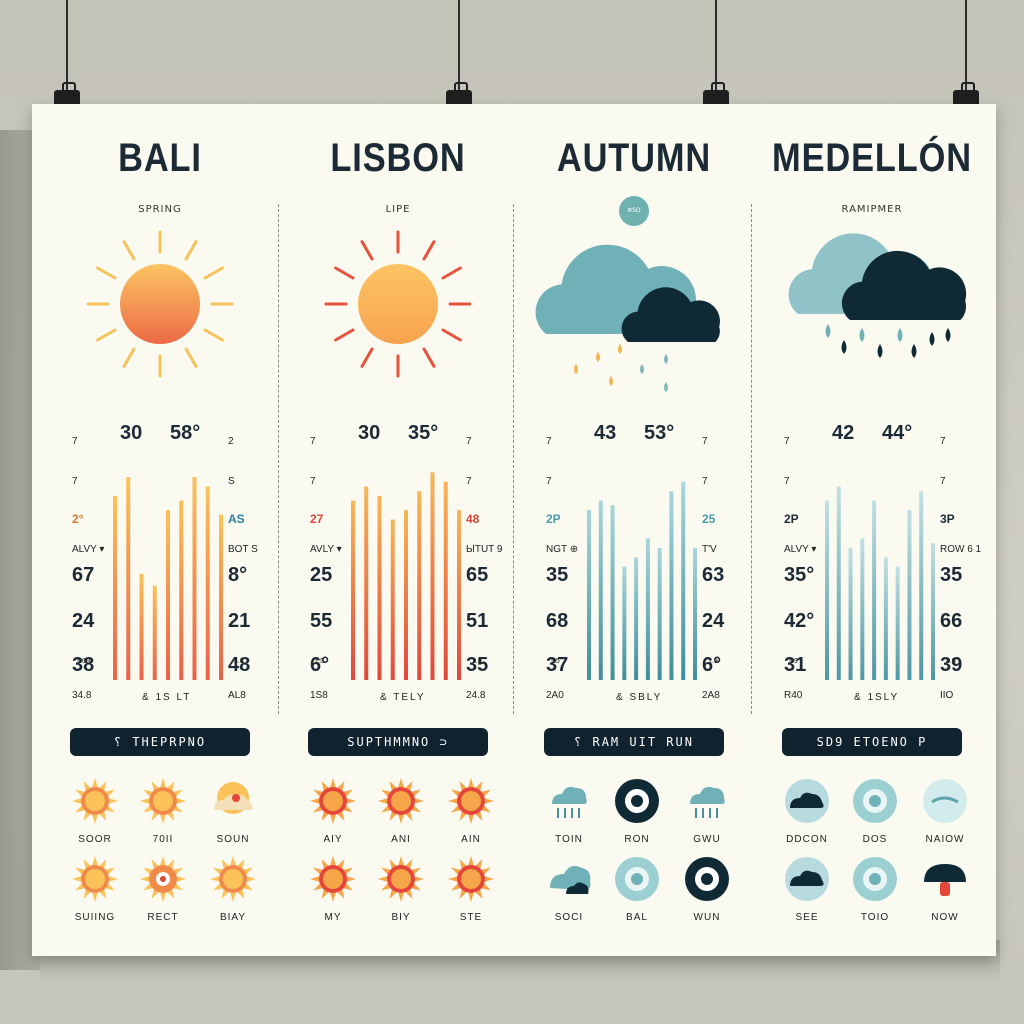 The width and height of the screenshot is (1024, 1024). I want to click on forecast-pill-button: ⸮ THEPRPNO, so click(160, 742).